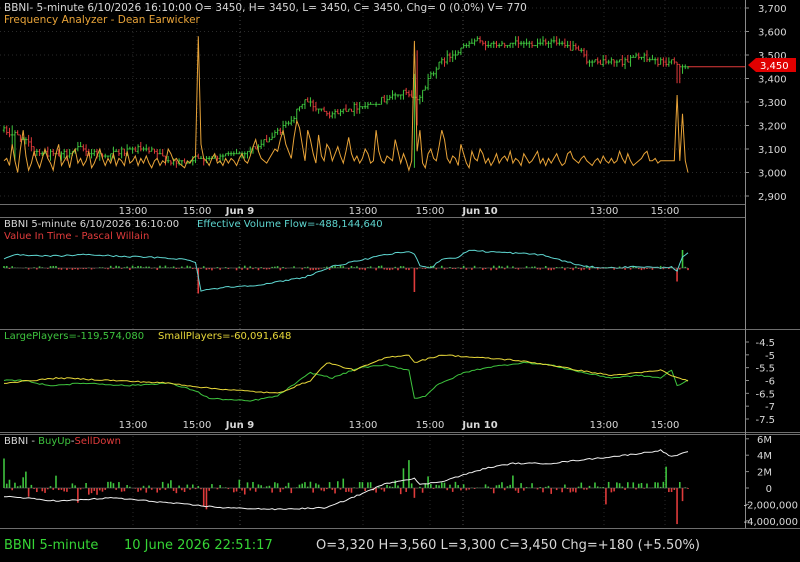 The width and height of the screenshot is (800, 562). I want to click on value-in-time-bars, so click(346, 272).